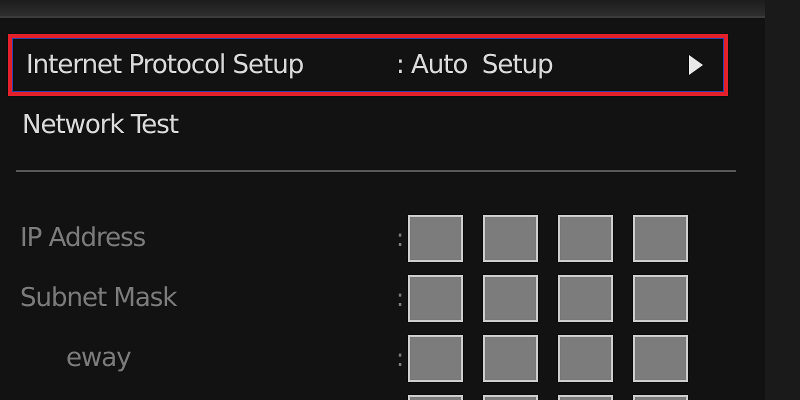 Image resolution: width=800 pixels, height=400 pixels. Describe the element at coordinates (368, 65) in the screenshot. I see `menu-item: Internet Protocol Setup : Auto Setup` at that location.